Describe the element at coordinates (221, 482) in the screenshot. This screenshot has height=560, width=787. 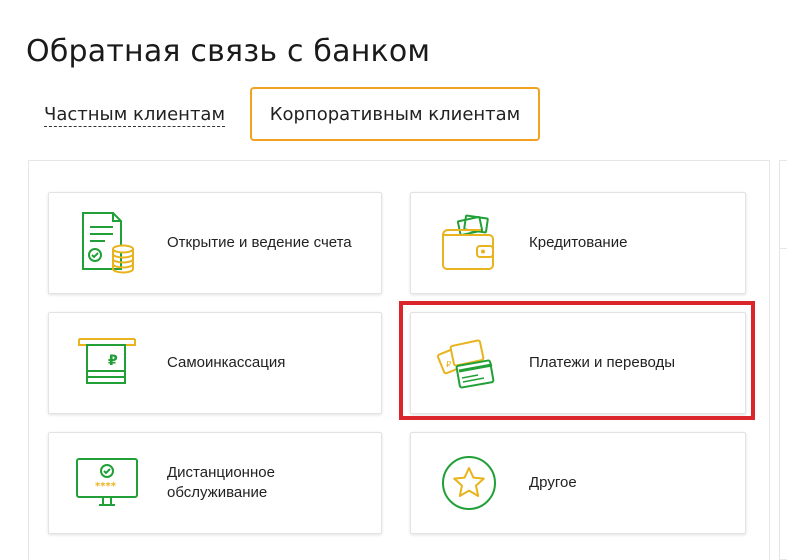
I see `card-label: Дистанционное обслуживание` at that location.